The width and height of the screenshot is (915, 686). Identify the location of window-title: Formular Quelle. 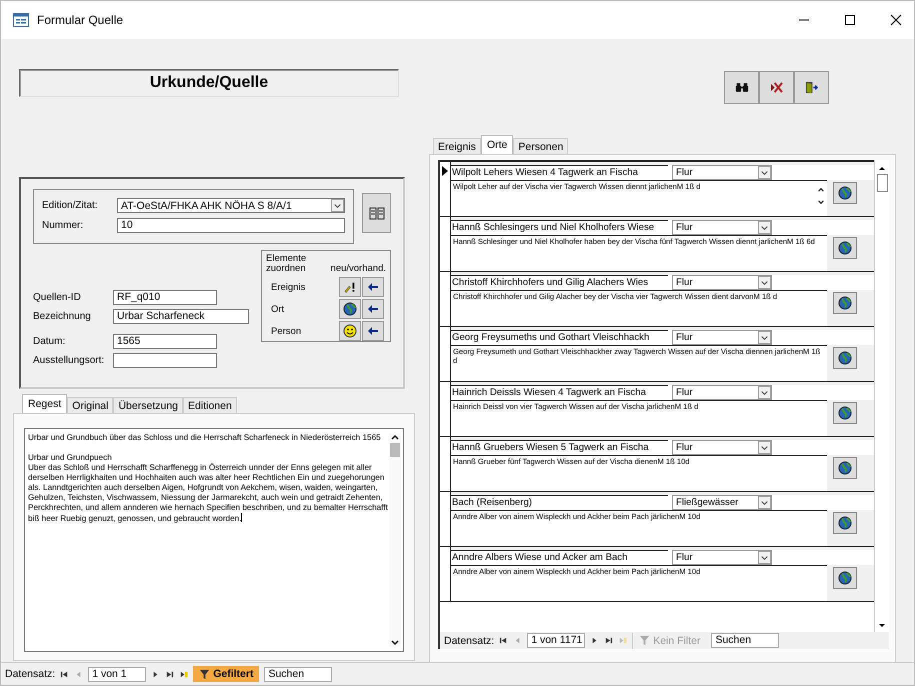
(80, 20).